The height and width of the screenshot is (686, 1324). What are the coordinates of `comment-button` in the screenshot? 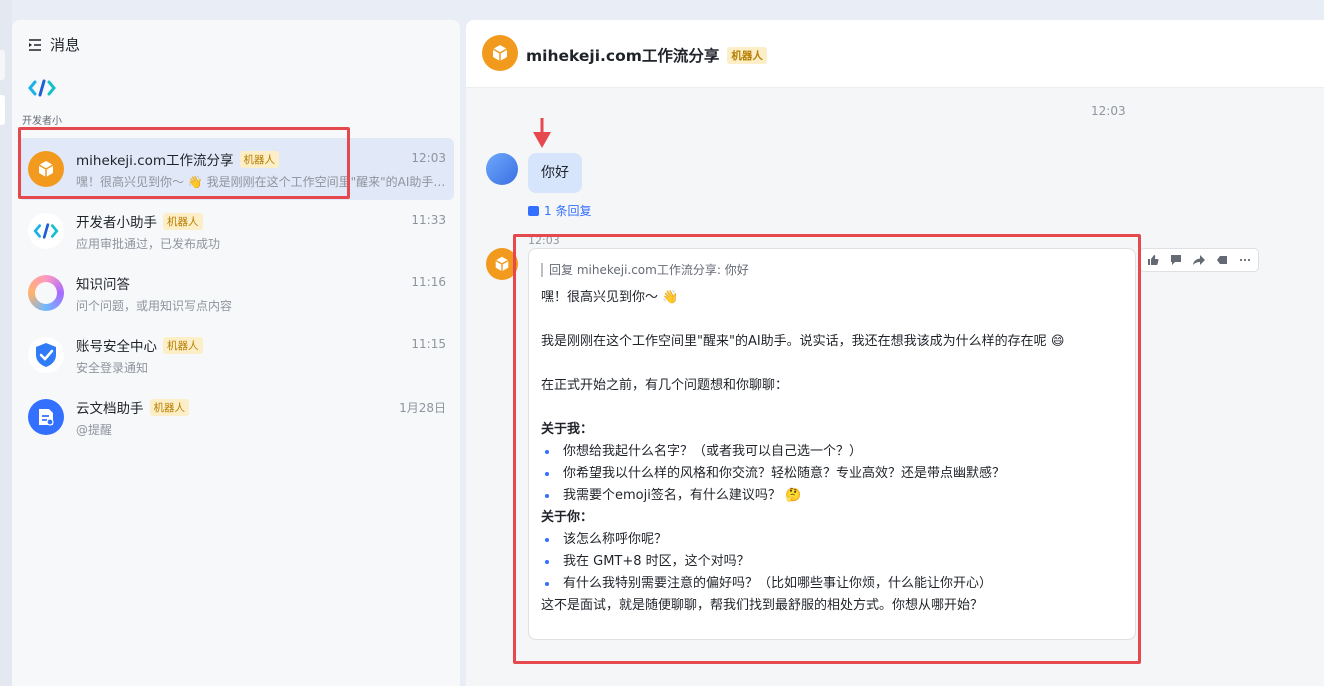 It's located at (1176, 260).